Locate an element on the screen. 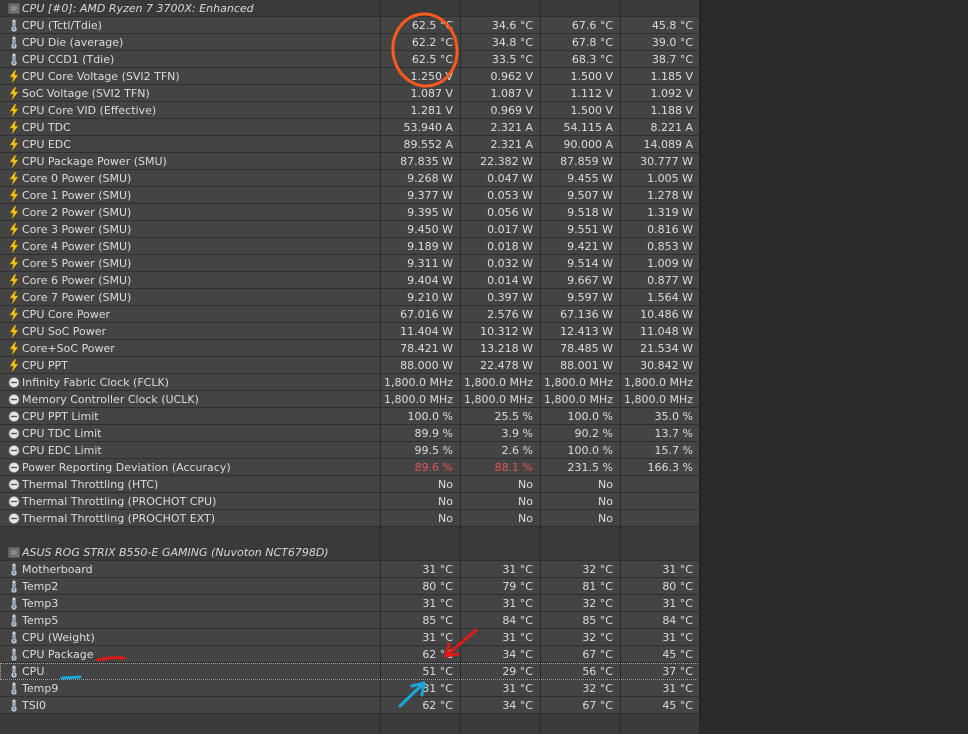 This screenshot has width=968, height=734. value-current: 62.5 °C is located at coordinates (432, 25).